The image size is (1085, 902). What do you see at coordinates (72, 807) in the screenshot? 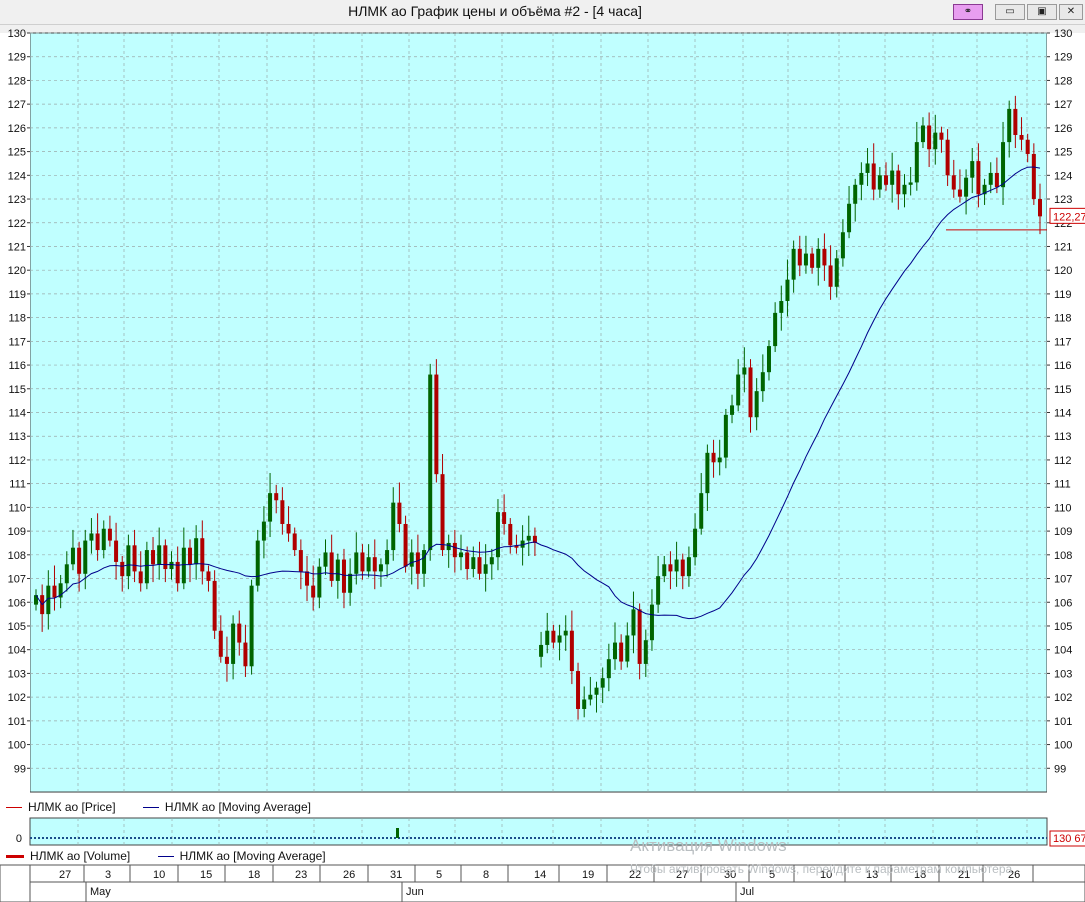
I see `legend-price-label: НЛМК ао [Price]` at bounding box center [72, 807].